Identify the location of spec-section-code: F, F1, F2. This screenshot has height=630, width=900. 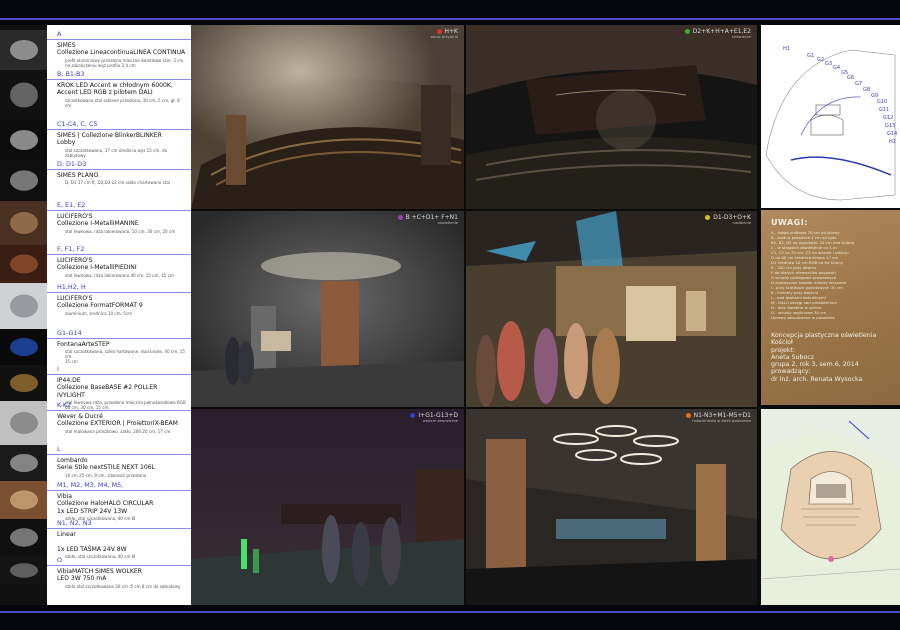
(119, 250).